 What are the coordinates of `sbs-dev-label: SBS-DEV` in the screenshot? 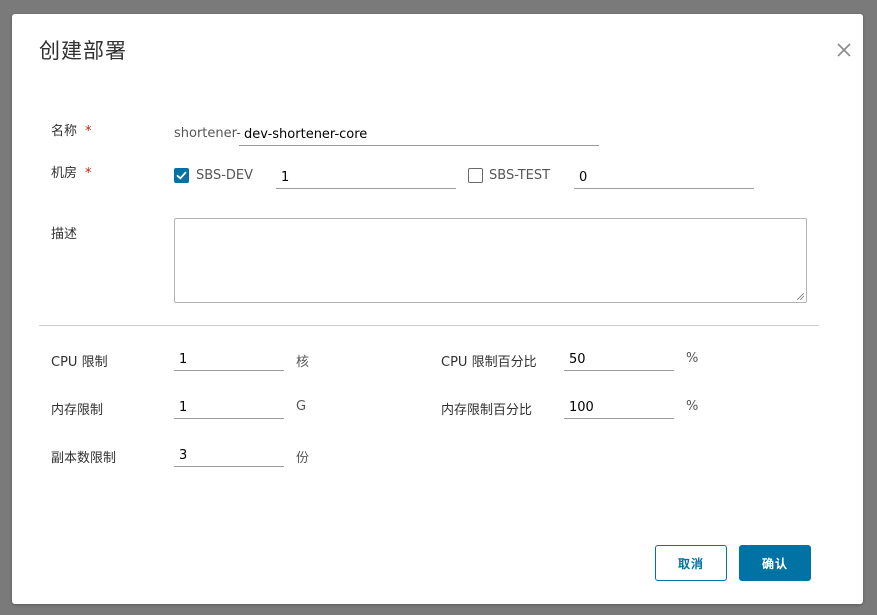 It's located at (225, 175).